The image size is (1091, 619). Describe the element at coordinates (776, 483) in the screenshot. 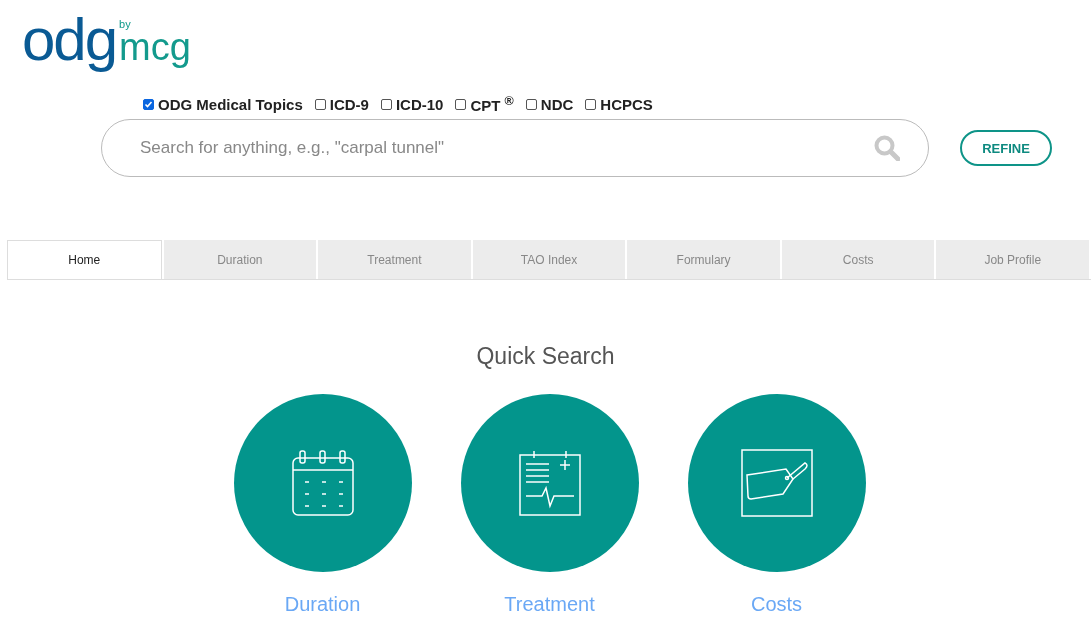

I see `price-tag-icon` at that location.